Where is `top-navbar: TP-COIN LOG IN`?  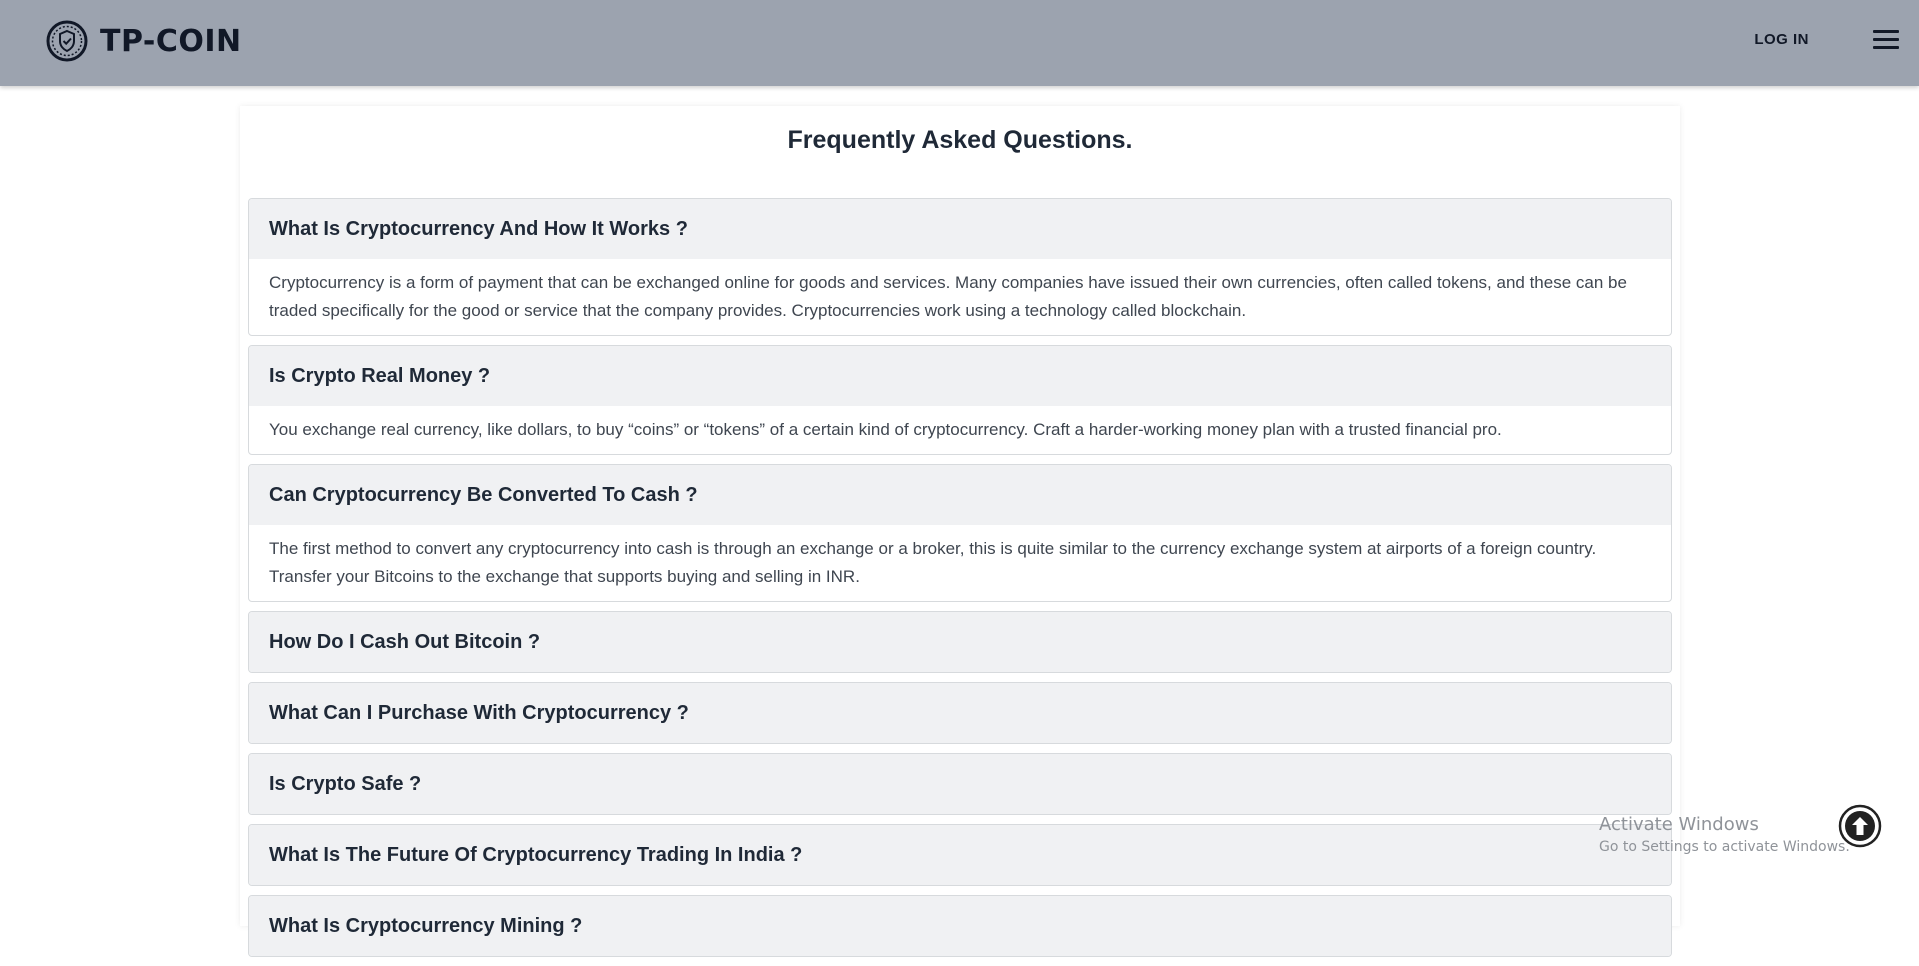 top-navbar: TP-COIN LOG IN is located at coordinates (959, 43).